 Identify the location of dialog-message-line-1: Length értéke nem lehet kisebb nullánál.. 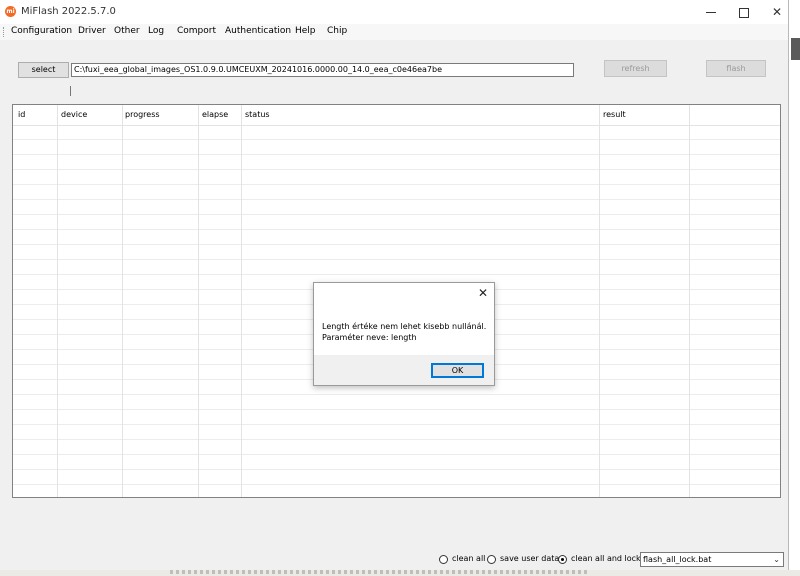
(404, 326).